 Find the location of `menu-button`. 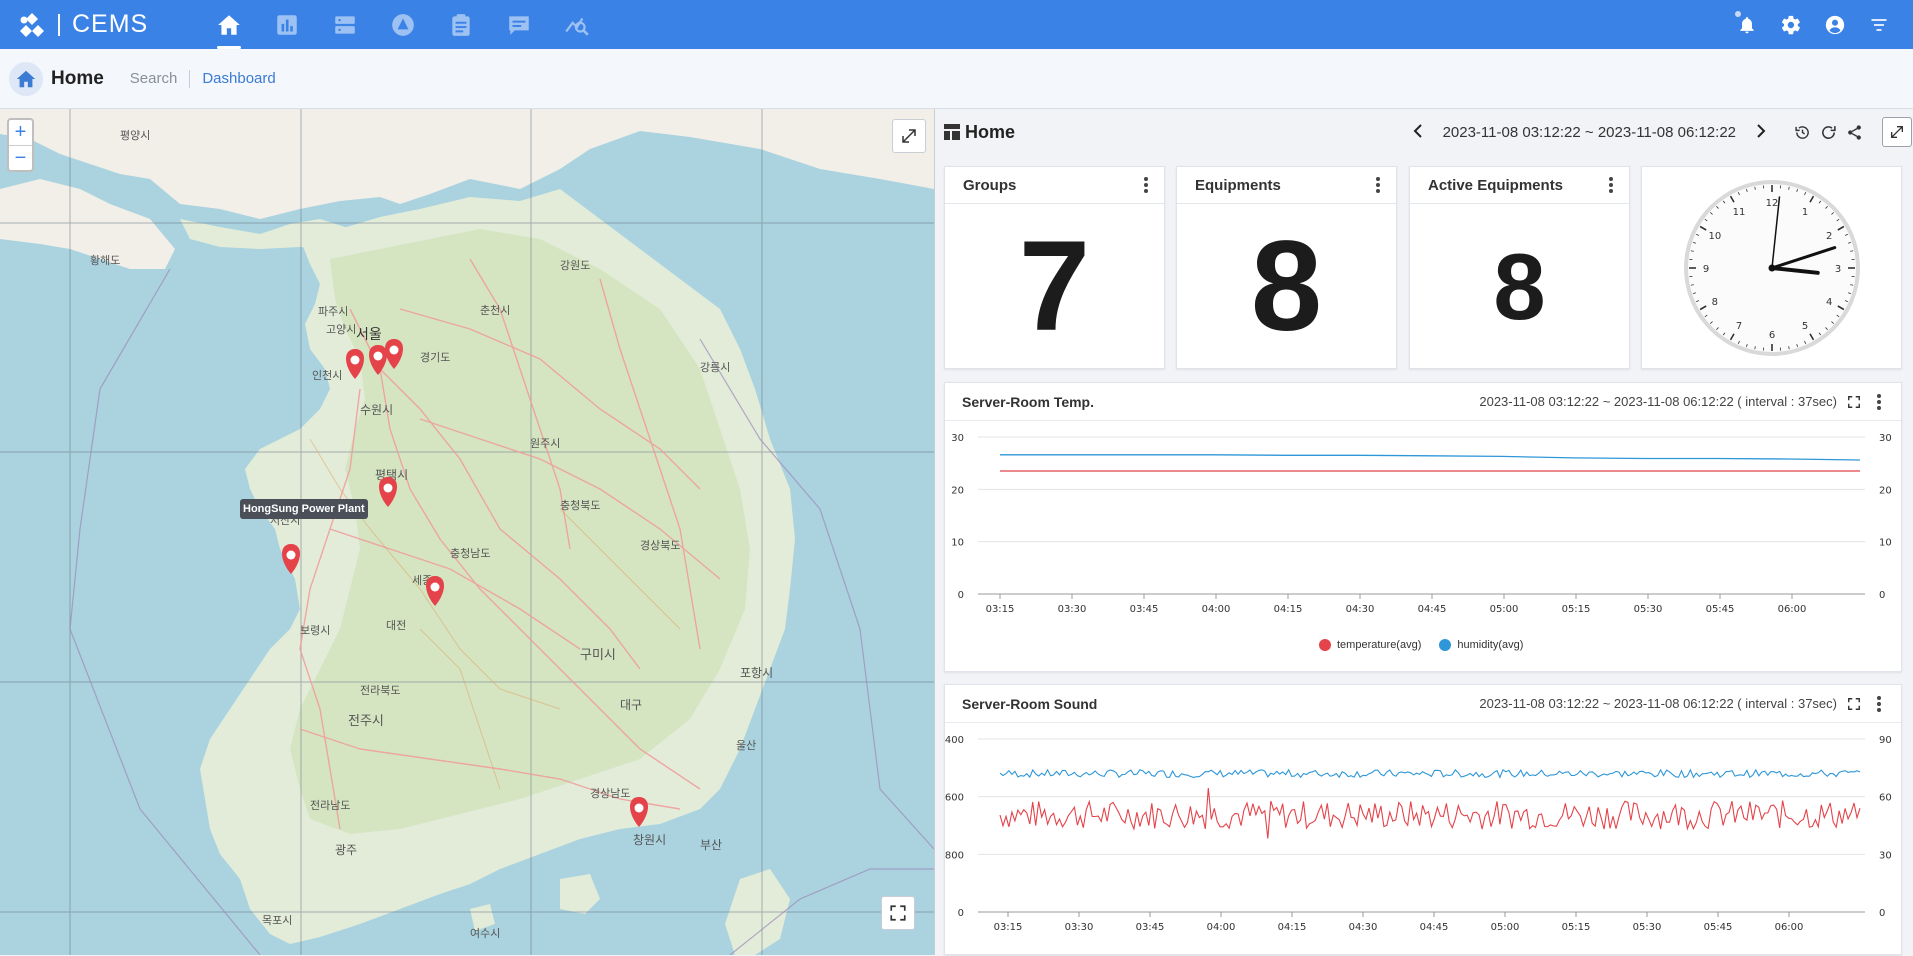

menu-button is located at coordinates (1879, 25).